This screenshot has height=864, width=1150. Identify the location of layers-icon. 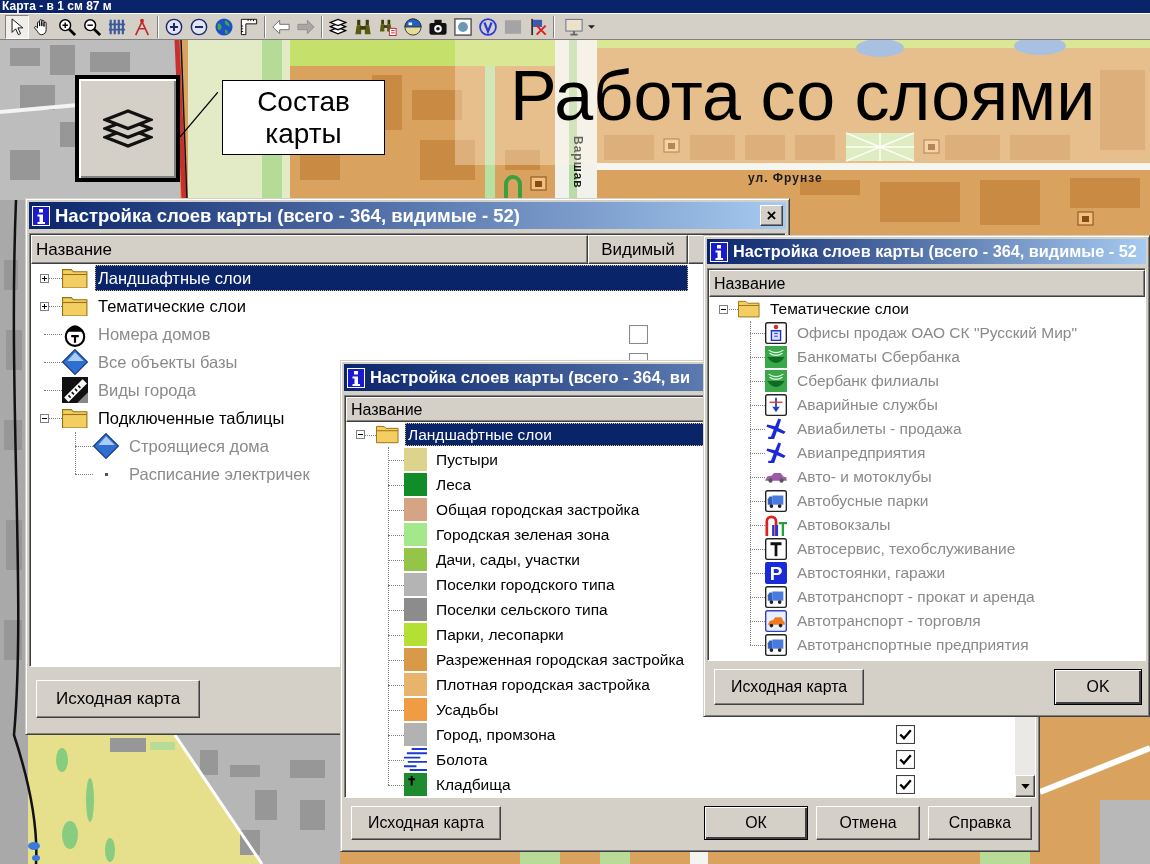
(127, 128).